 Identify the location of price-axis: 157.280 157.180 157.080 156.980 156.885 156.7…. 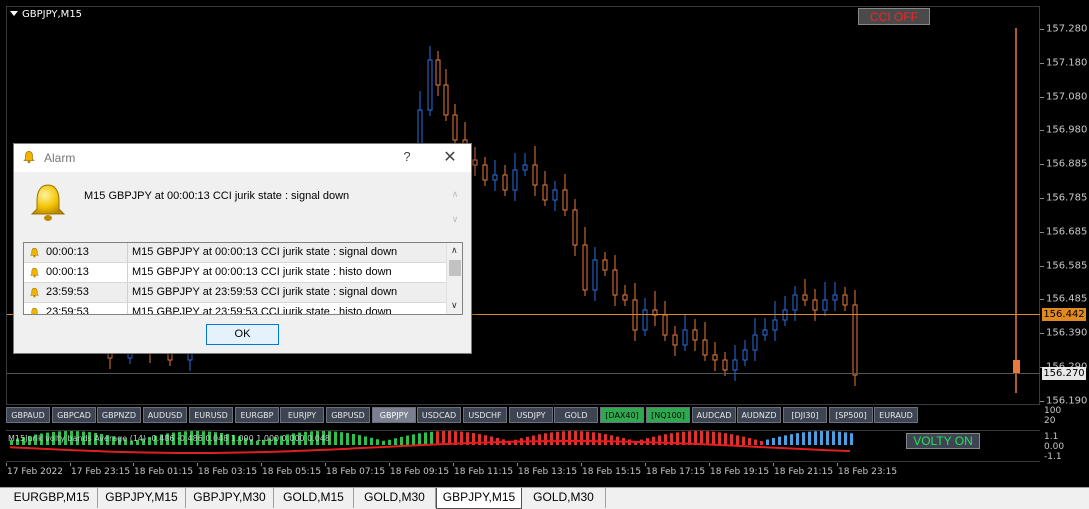
(1064, 203).